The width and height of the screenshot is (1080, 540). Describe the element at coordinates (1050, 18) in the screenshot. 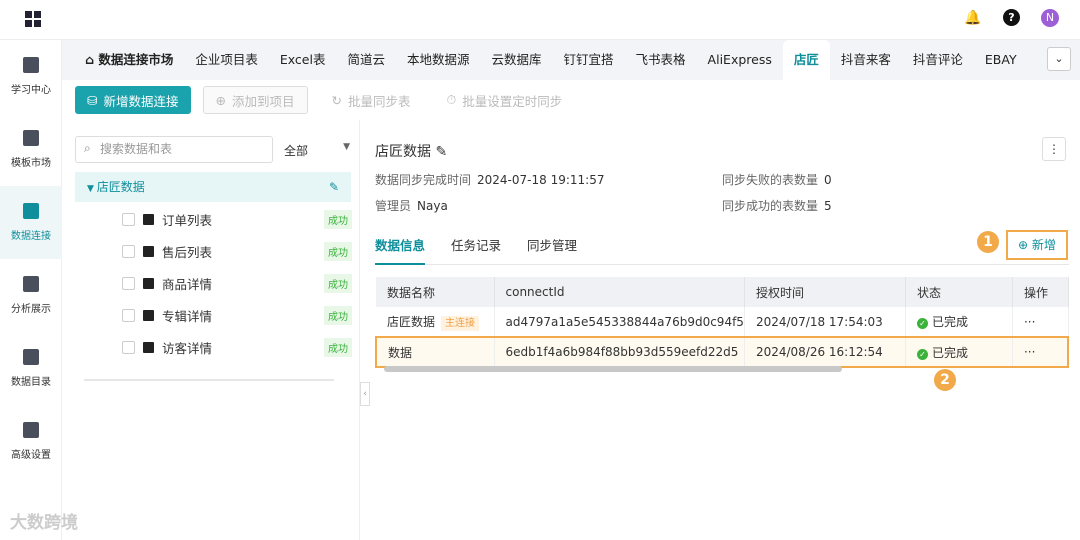

I see `avatar: N` at that location.